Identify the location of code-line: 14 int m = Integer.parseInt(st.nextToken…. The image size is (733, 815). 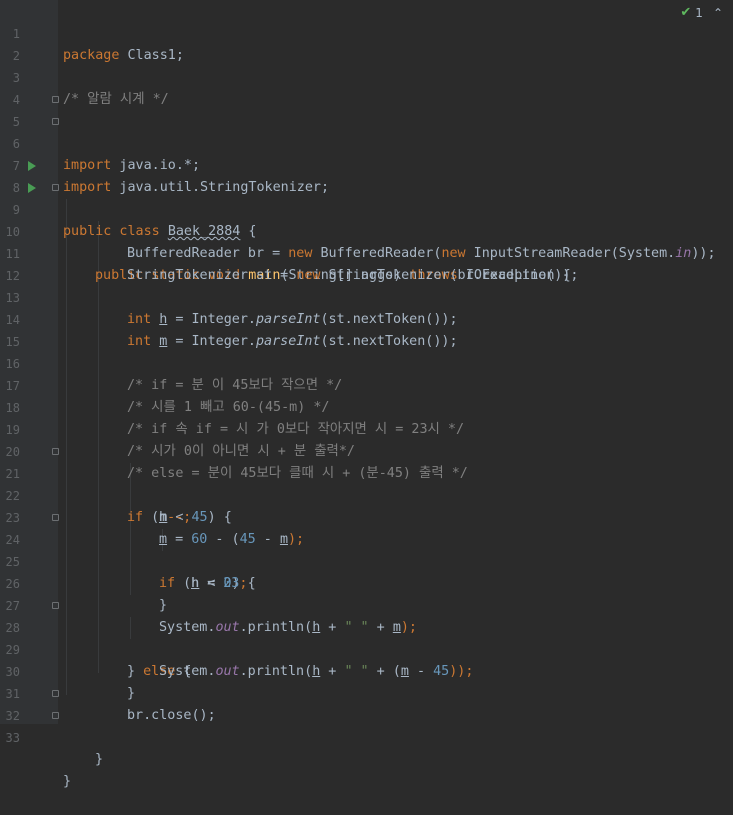
(366, 318).